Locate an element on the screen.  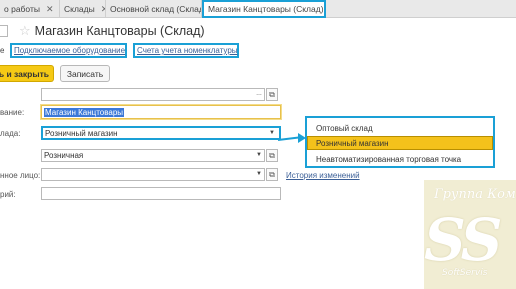
history-link: История изменений is located at coordinates (323, 175).